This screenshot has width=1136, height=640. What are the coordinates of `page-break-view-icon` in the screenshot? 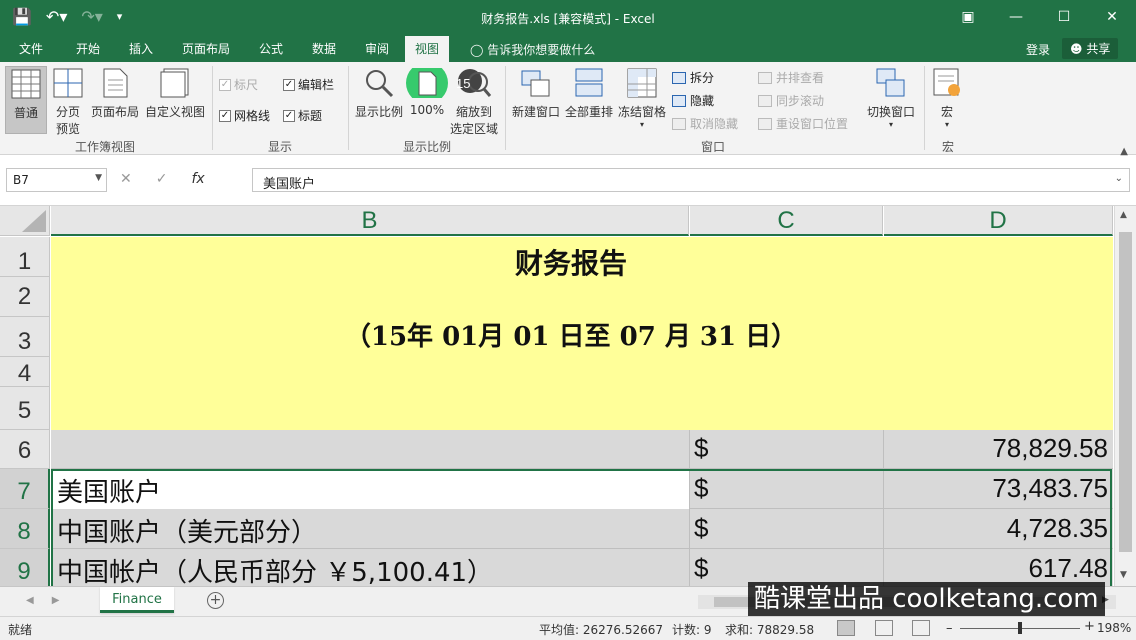 It's located at (921, 628).